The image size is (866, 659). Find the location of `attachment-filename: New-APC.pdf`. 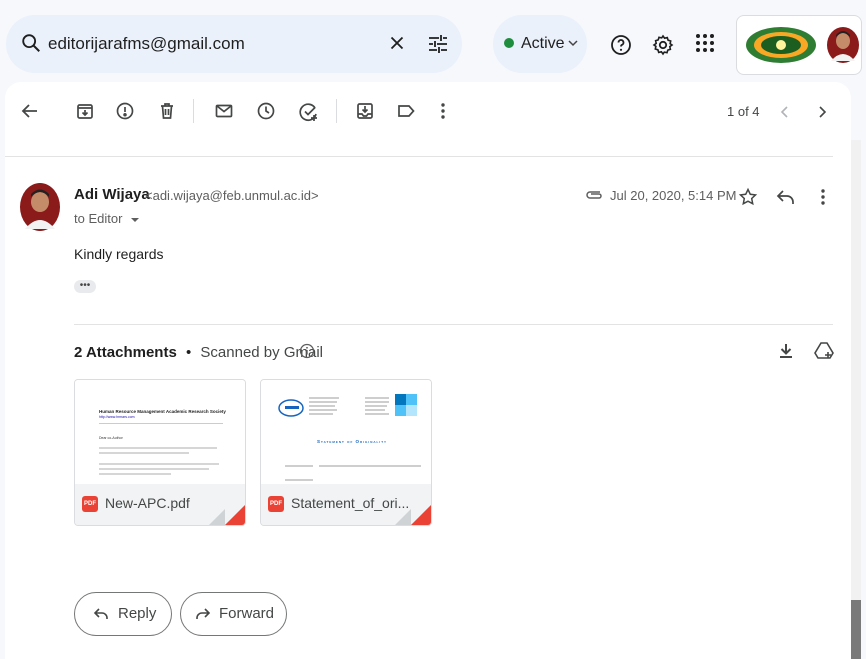

attachment-filename: New-APC.pdf is located at coordinates (147, 503).